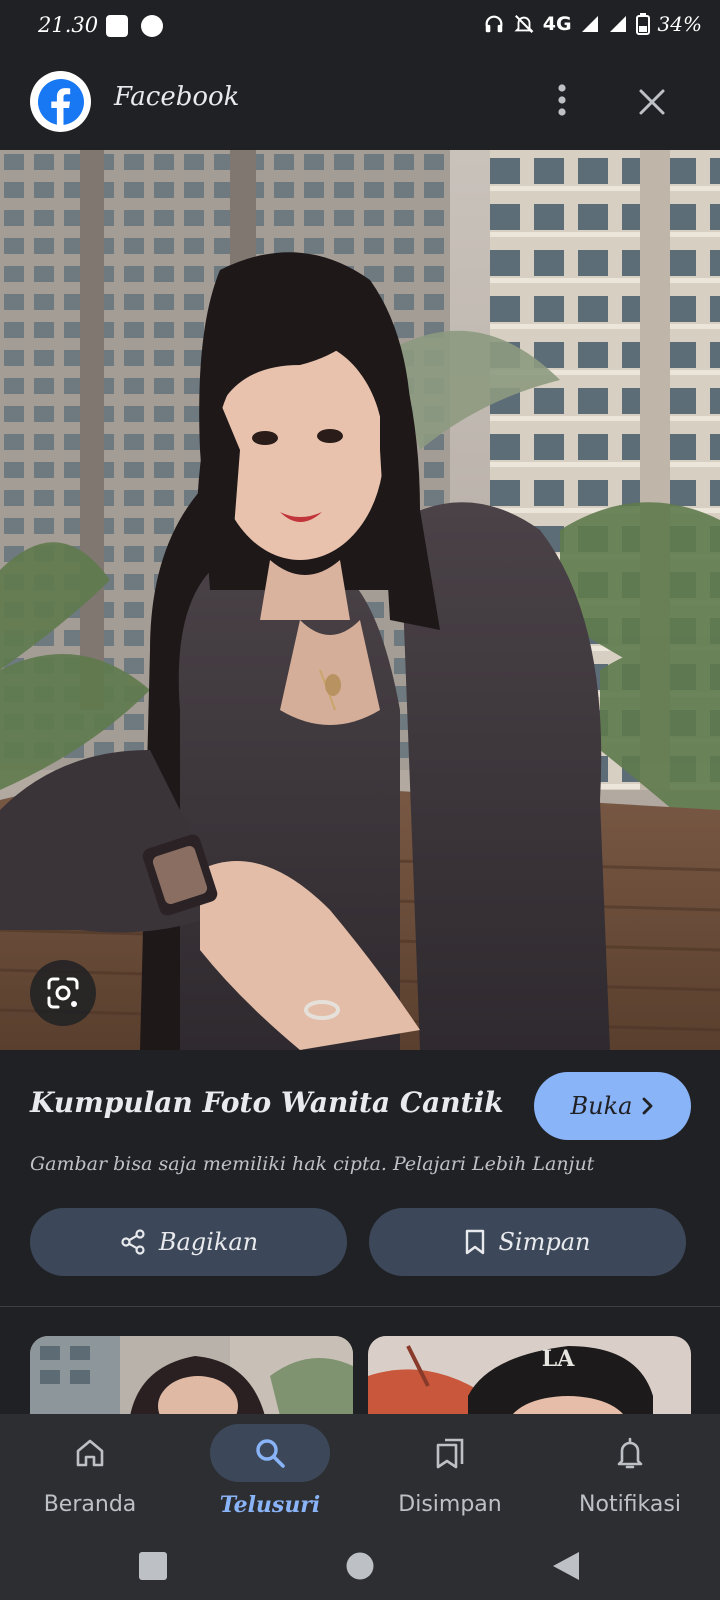 The width and height of the screenshot is (720, 1600). I want to click on nav-label: Beranda, so click(90, 1504).